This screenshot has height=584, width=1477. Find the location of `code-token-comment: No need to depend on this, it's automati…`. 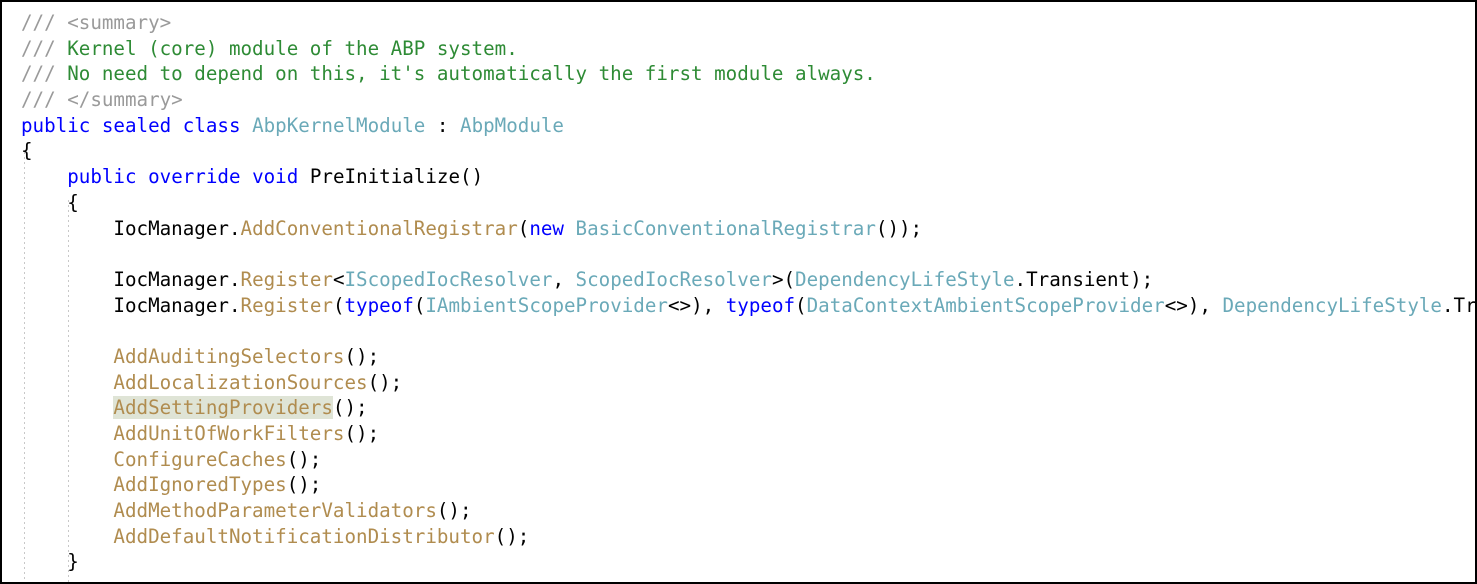

code-token-comment: No need to depend on this, it's automati… is located at coordinates (471, 74).